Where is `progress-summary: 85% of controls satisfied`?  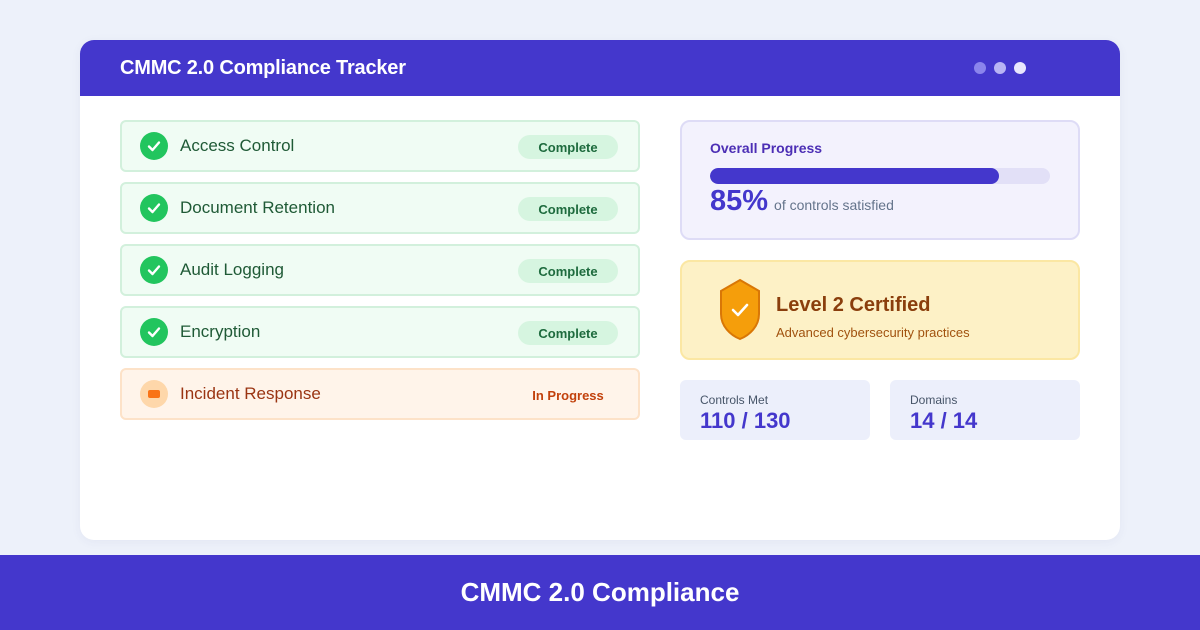 progress-summary: 85% of controls satisfied is located at coordinates (880, 201).